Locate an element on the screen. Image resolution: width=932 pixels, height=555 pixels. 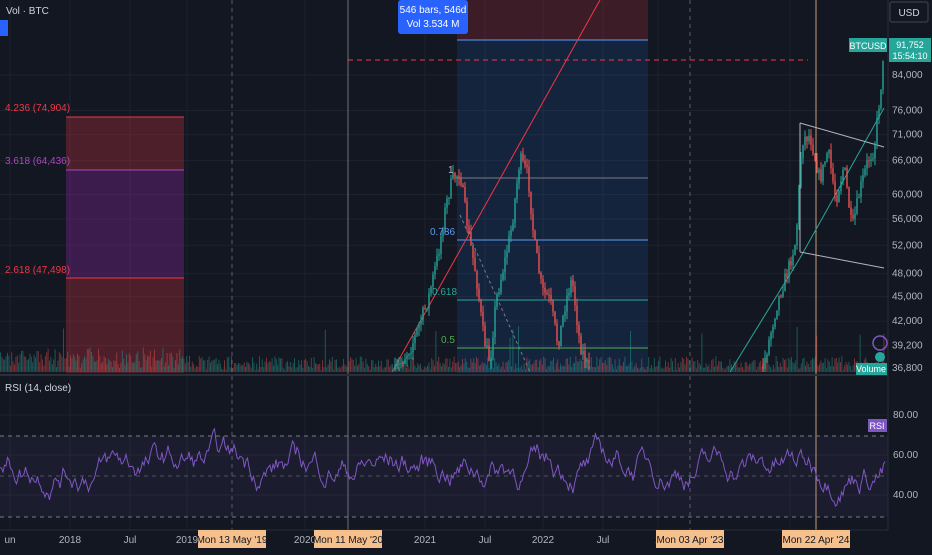
position-stop-zone is located at coordinates (552, 20).